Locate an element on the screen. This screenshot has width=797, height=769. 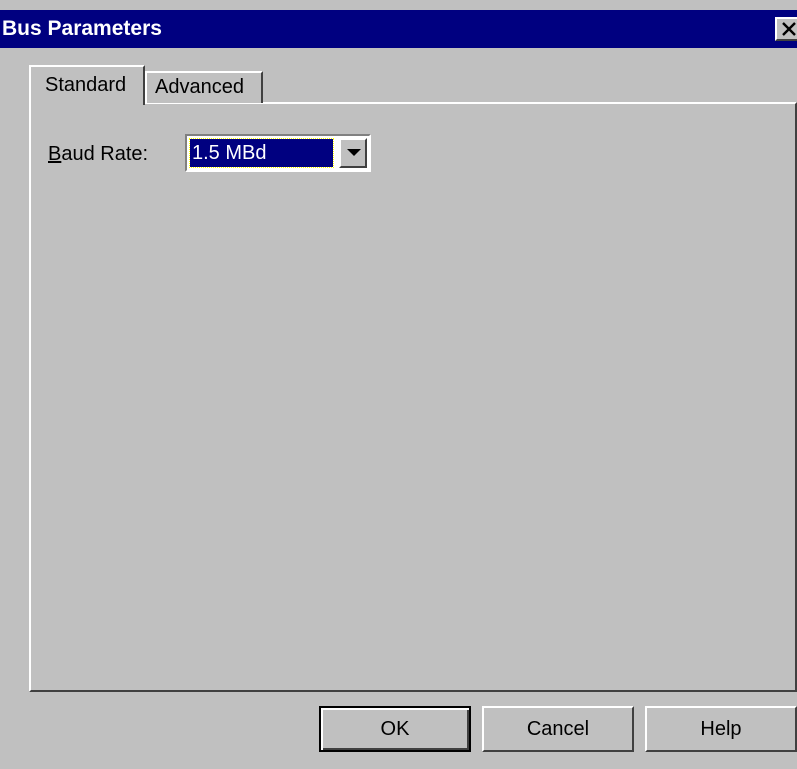
tab-standard-label: Standard is located at coordinates (86, 85).